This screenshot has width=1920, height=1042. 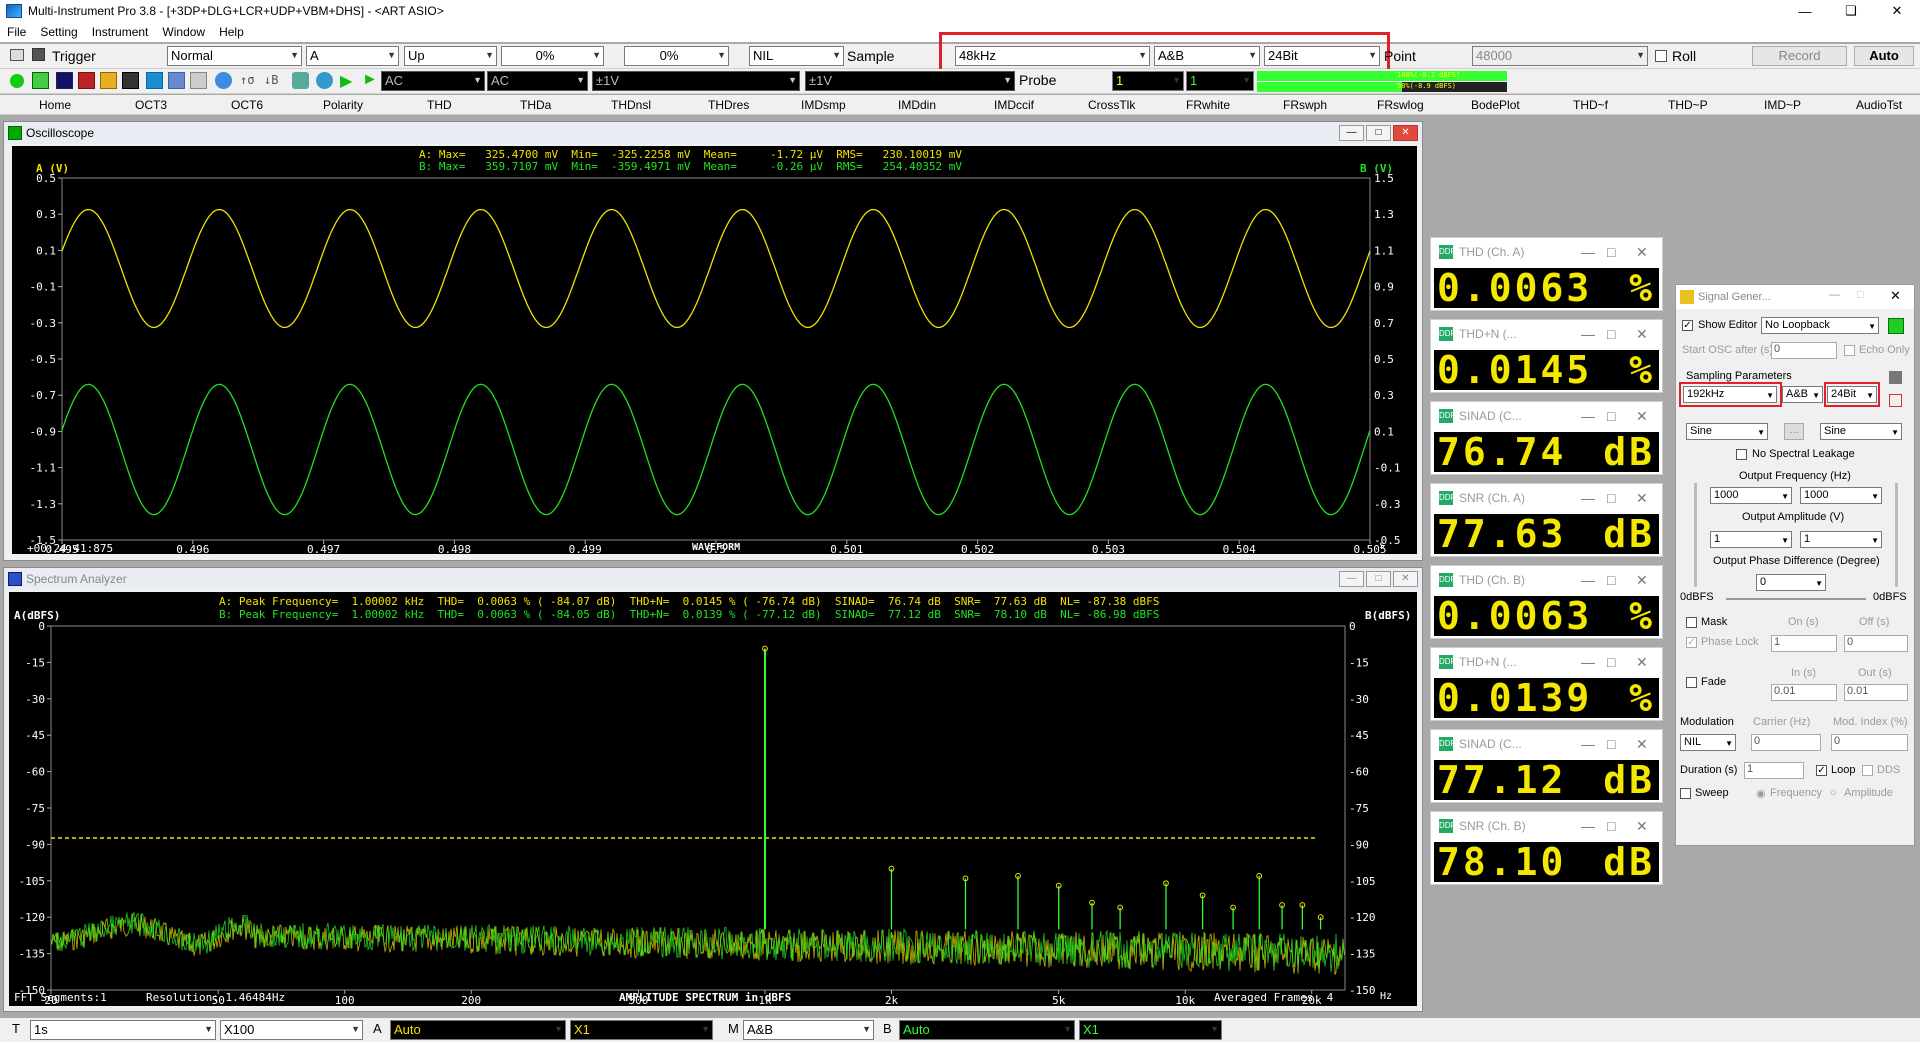 What do you see at coordinates (1791, 582) in the screenshot?
I see `phase-select: 0` at bounding box center [1791, 582].